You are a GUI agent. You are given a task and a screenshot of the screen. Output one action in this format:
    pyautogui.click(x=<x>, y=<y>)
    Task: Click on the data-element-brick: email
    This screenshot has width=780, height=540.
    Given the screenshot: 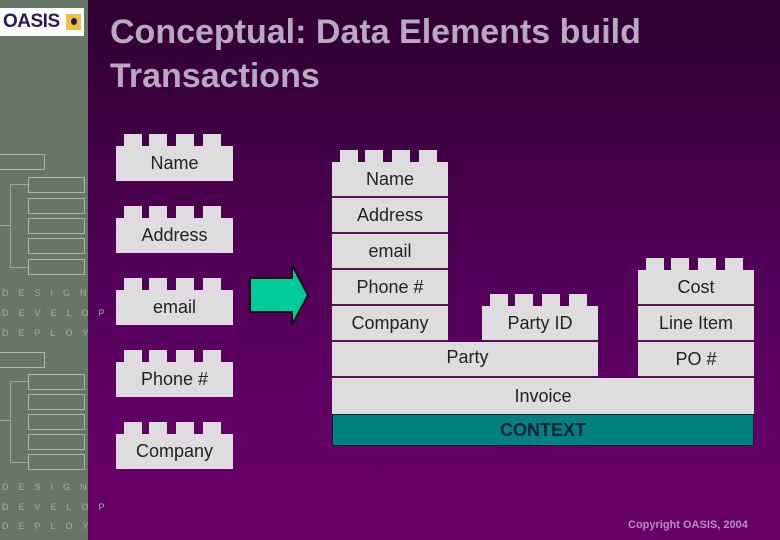 What is the action you would take?
    pyautogui.click(x=174, y=307)
    